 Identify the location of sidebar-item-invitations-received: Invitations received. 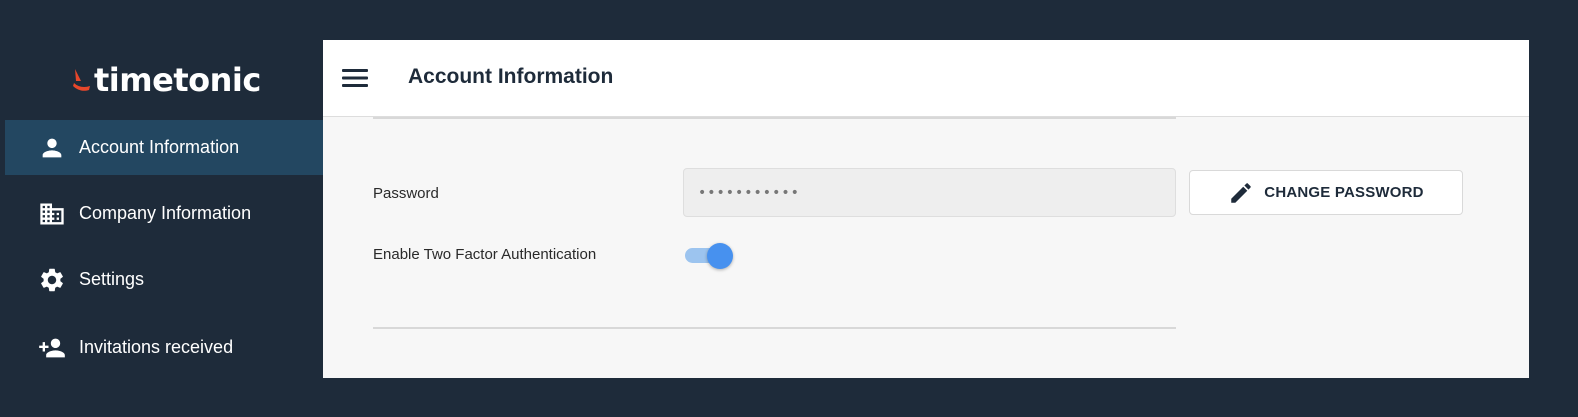
(164, 347).